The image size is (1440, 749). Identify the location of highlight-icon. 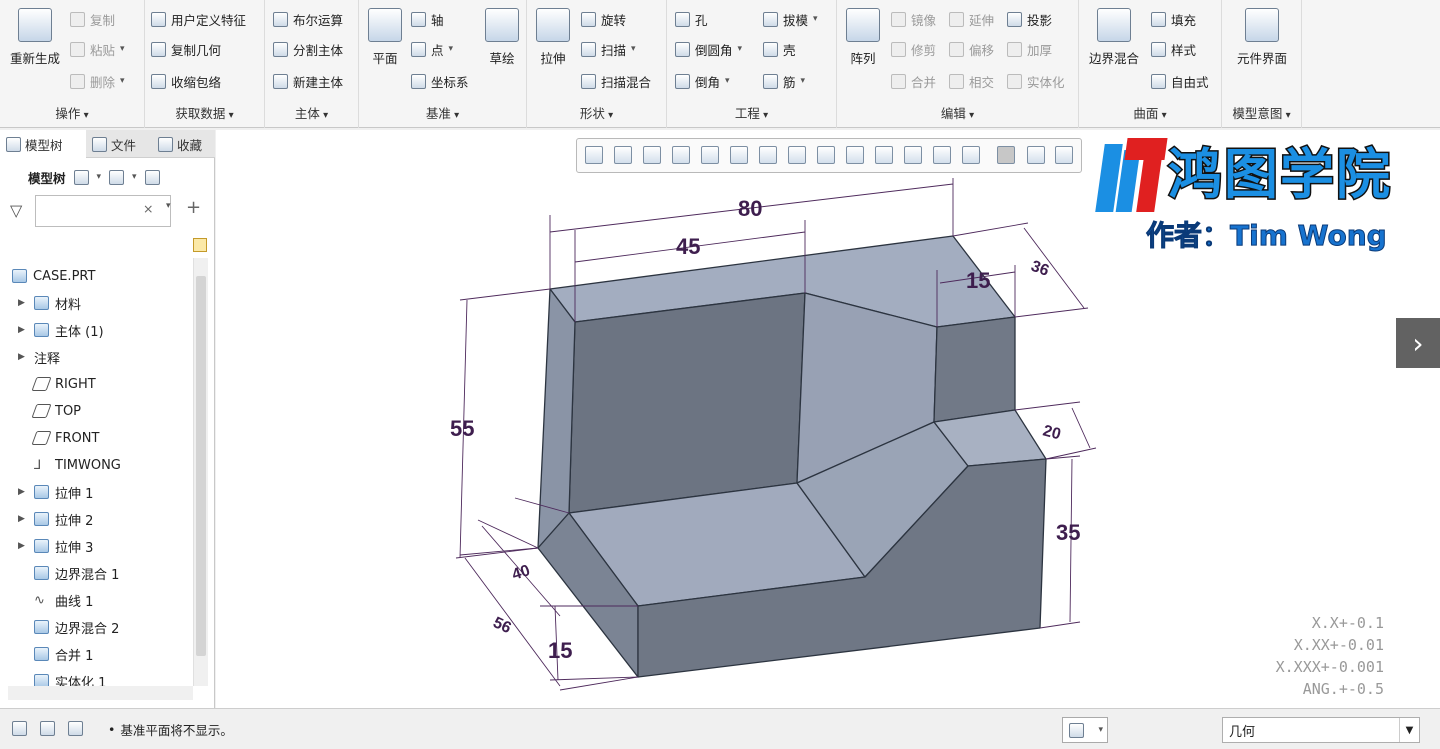
(200, 245).